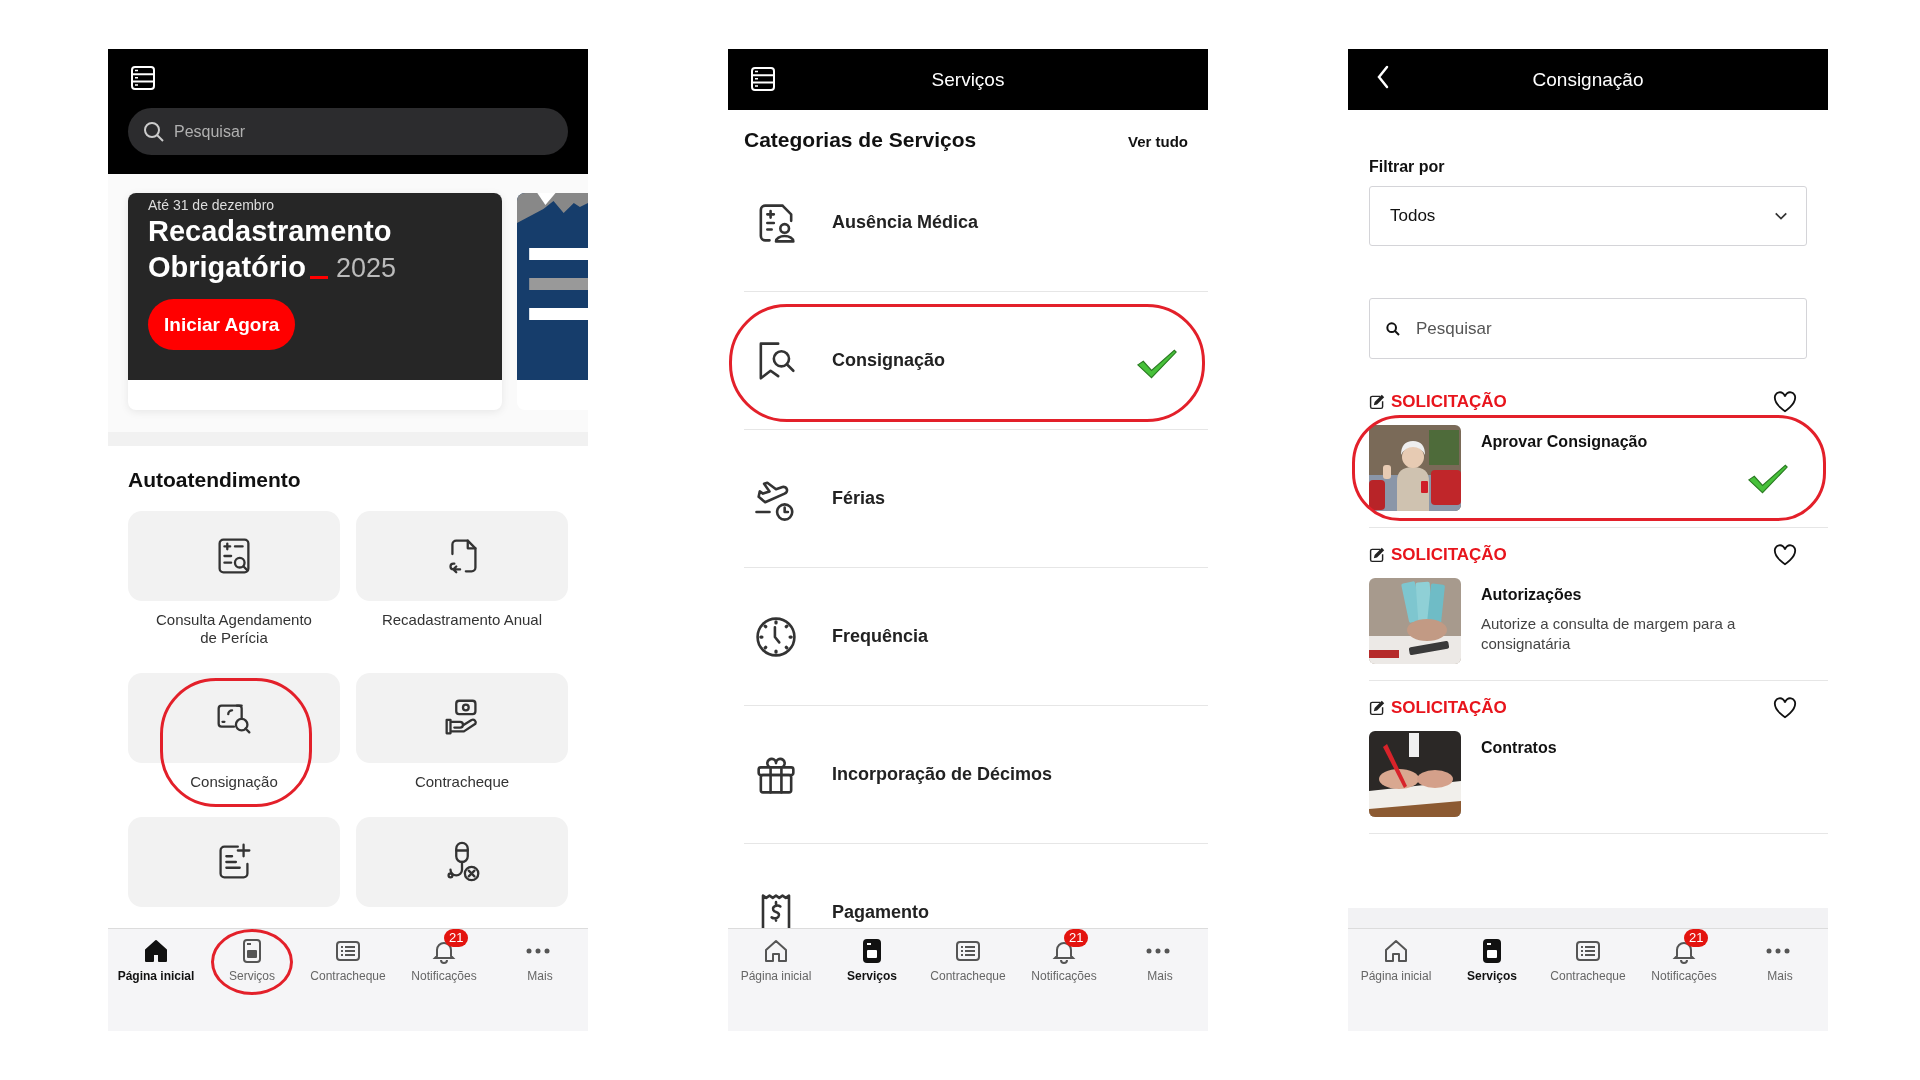  What do you see at coordinates (1781, 216) in the screenshot?
I see `chevron-down-icon` at bounding box center [1781, 216].